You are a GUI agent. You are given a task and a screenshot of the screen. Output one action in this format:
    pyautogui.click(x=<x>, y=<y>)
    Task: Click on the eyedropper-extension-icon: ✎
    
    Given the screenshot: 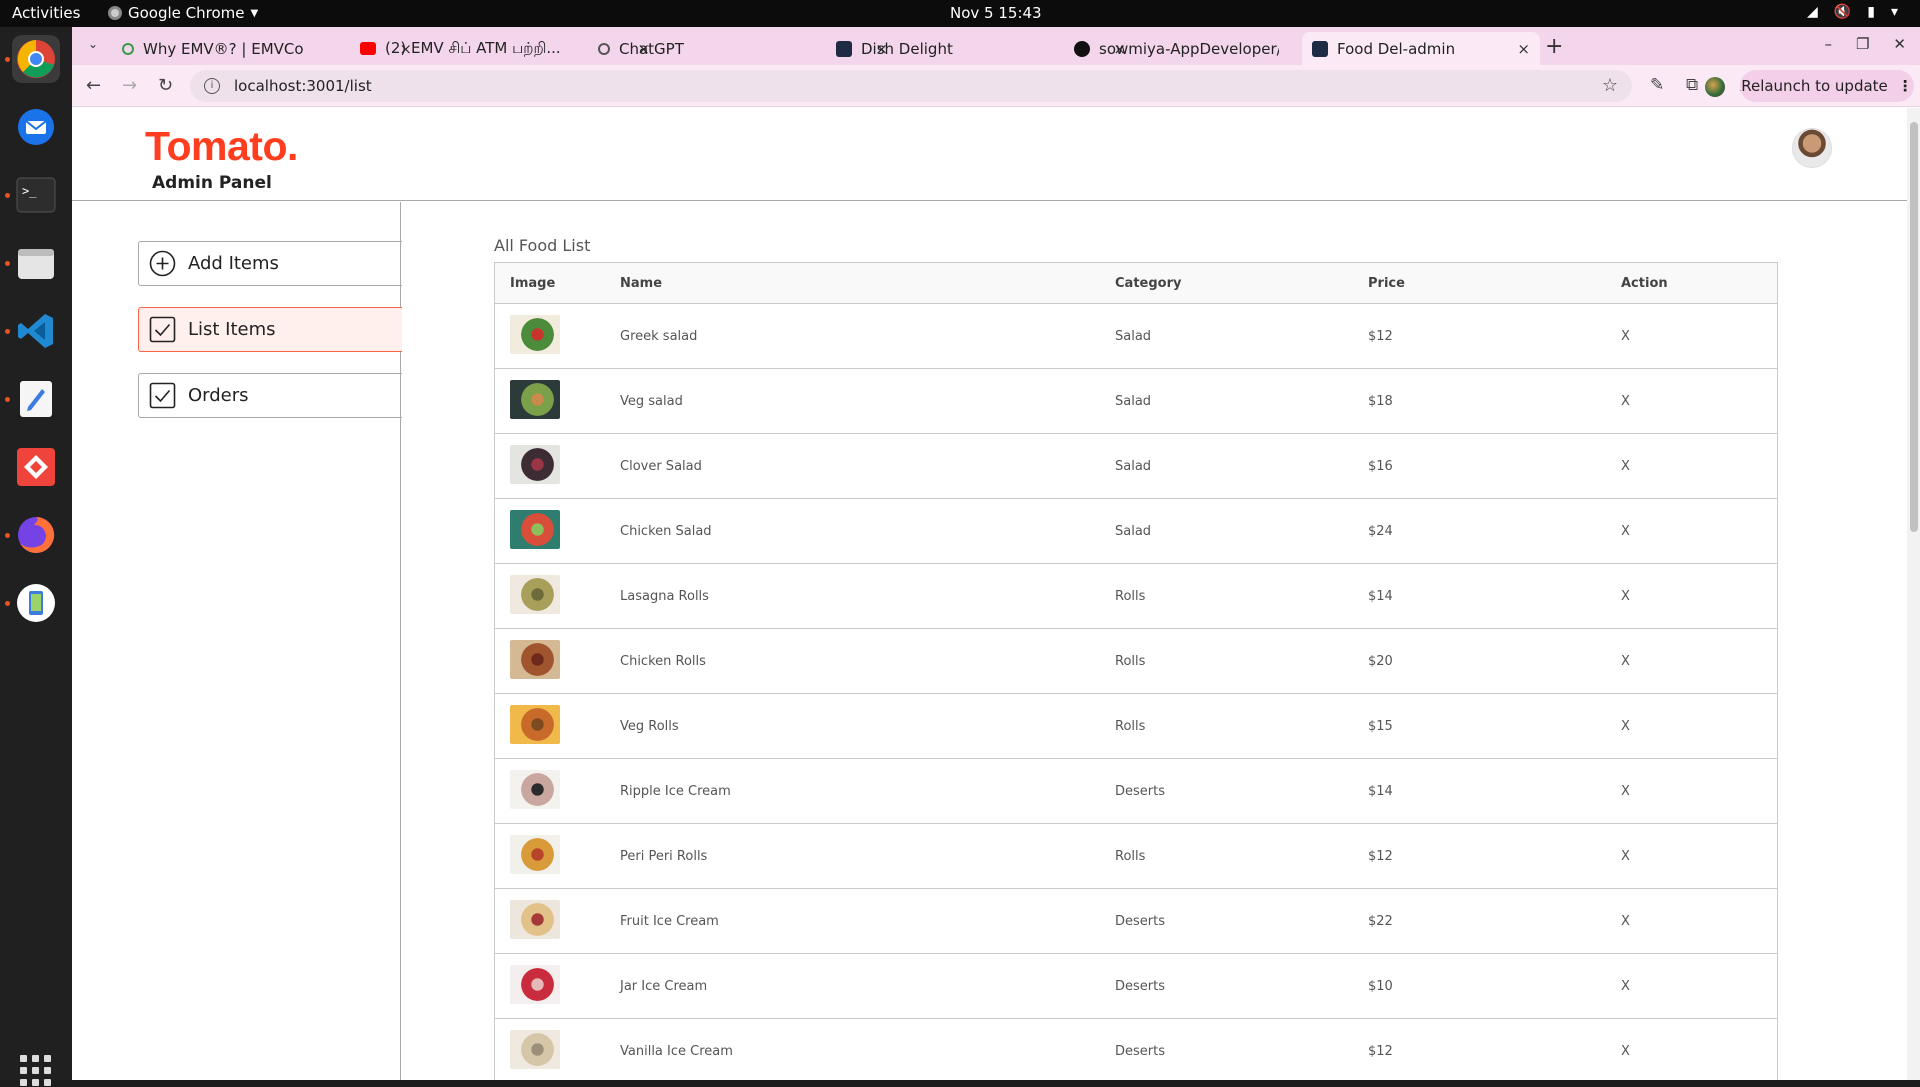 What is the action you would take?
    pyautogui.click(x=1657, y=85)
    